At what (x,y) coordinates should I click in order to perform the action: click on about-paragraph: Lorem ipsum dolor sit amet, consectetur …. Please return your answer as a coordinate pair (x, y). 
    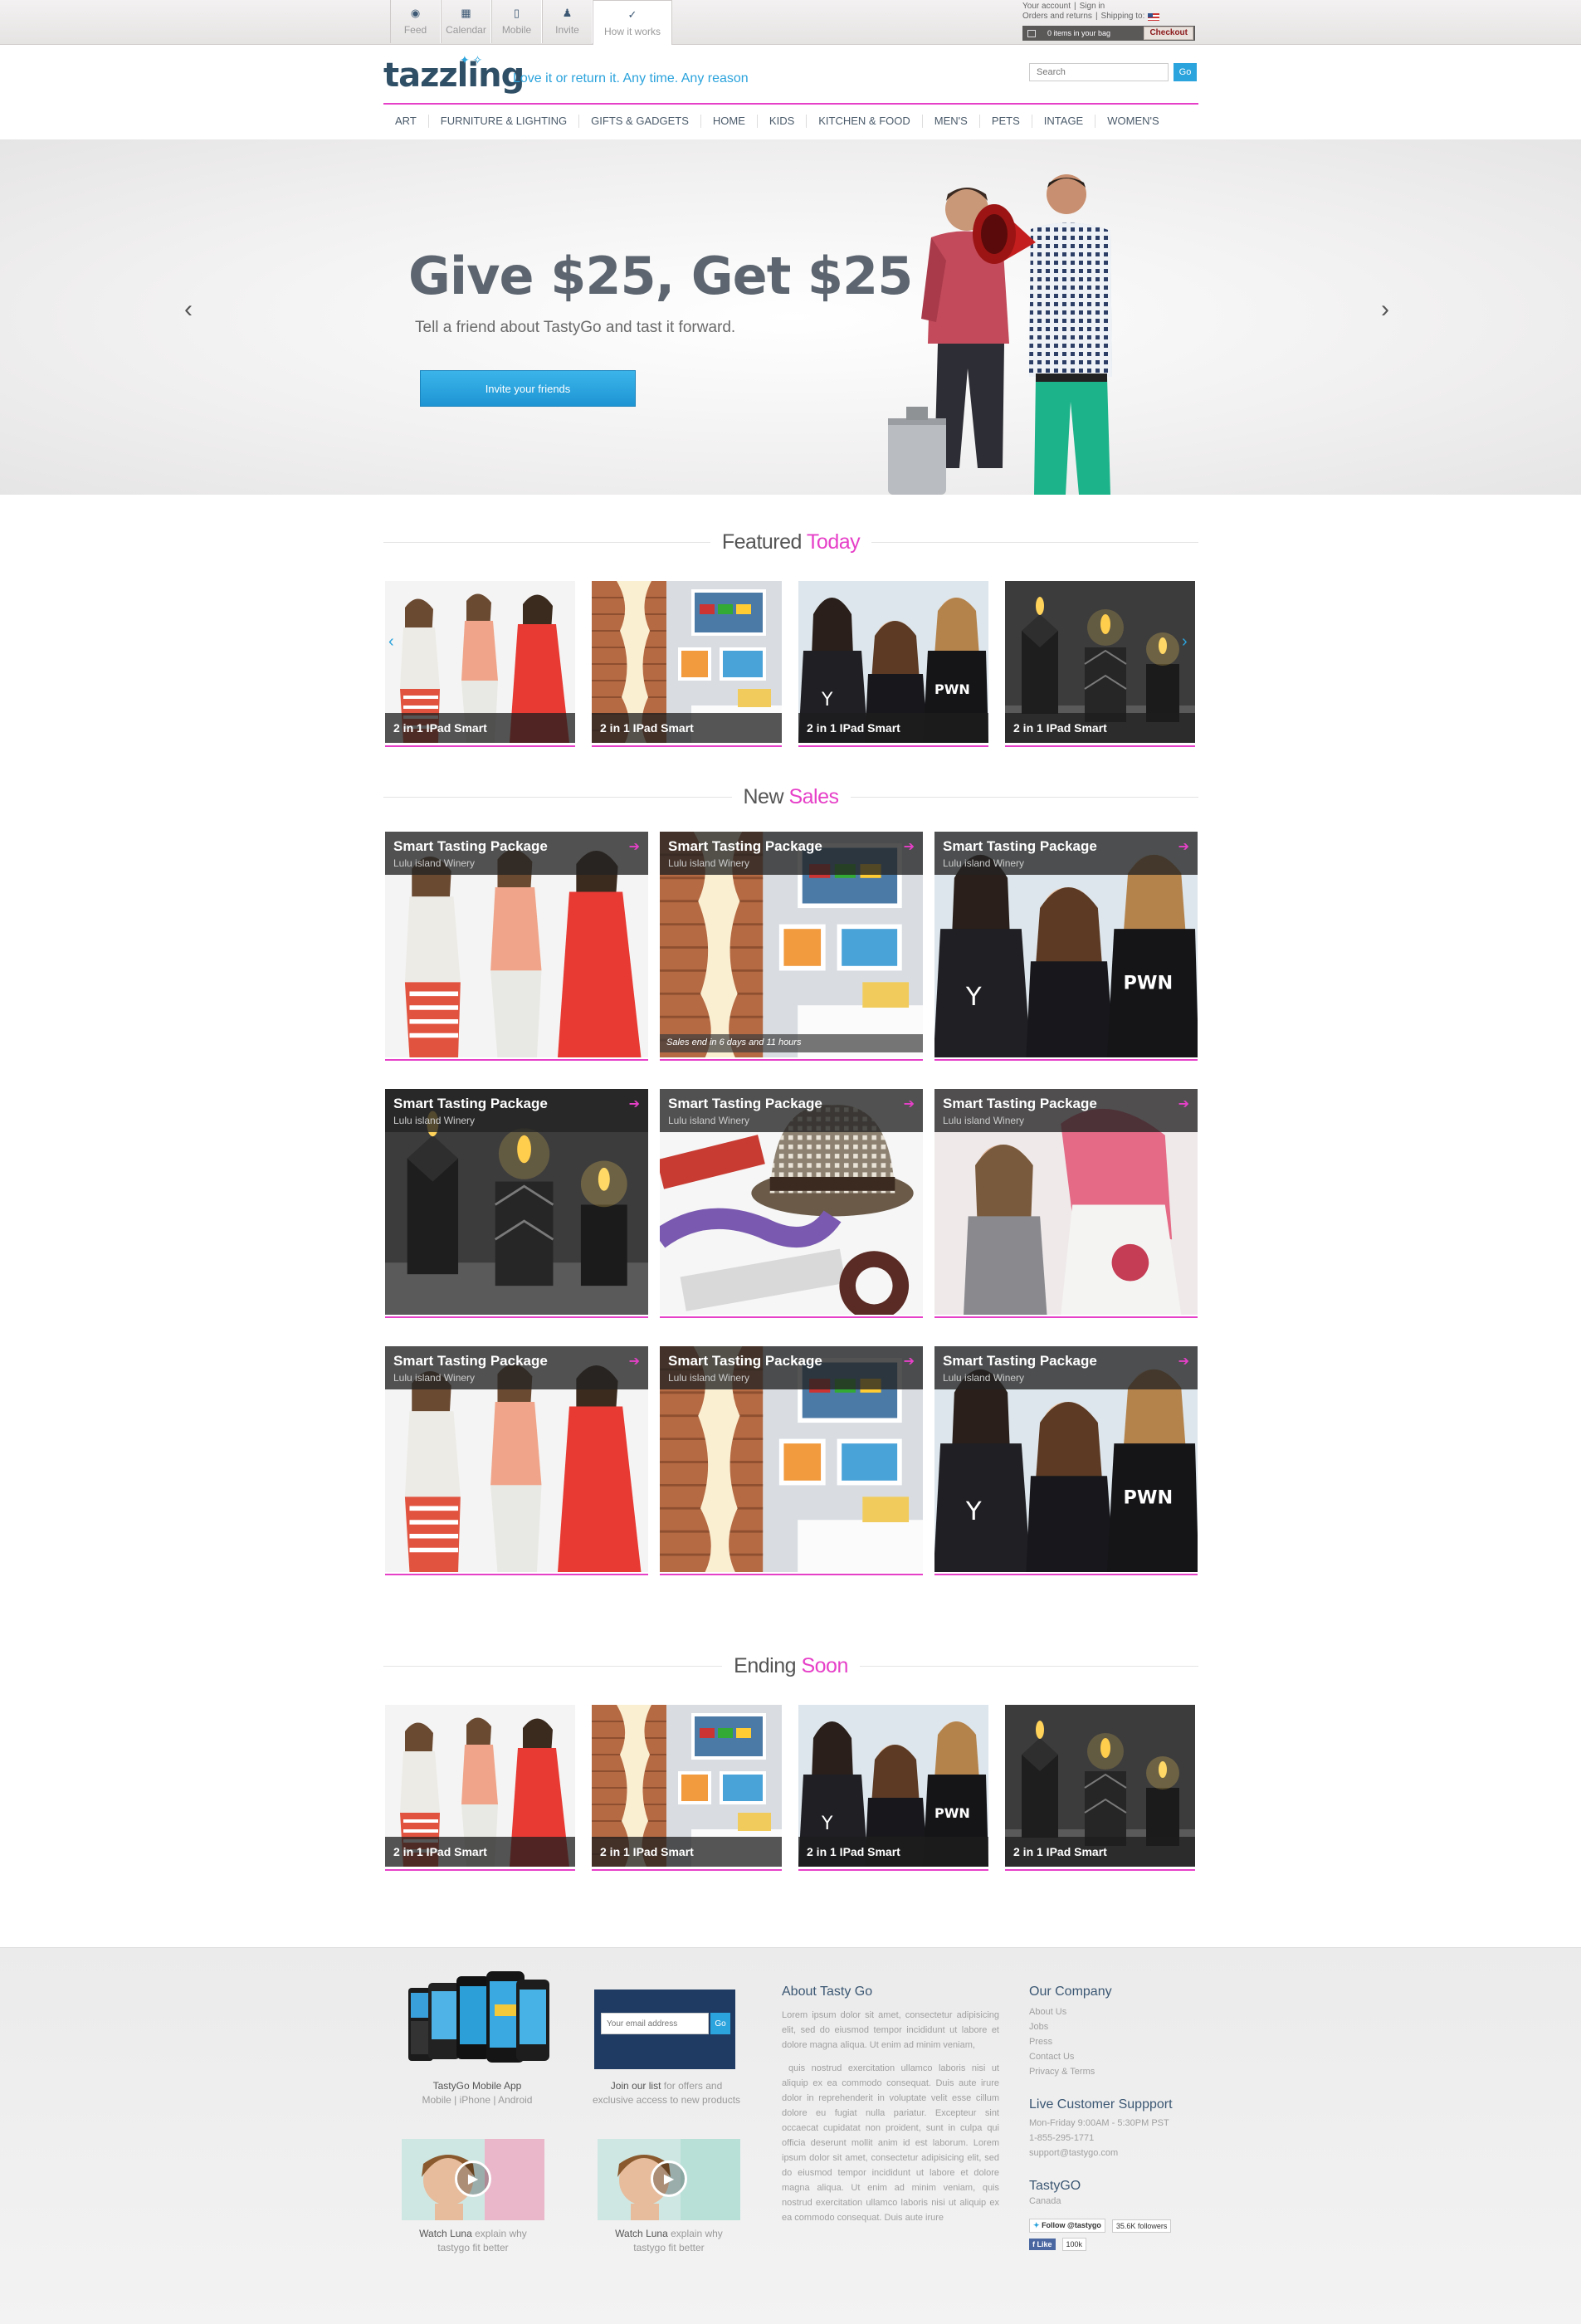
    Looking at the image, I should click on (890, 2030).